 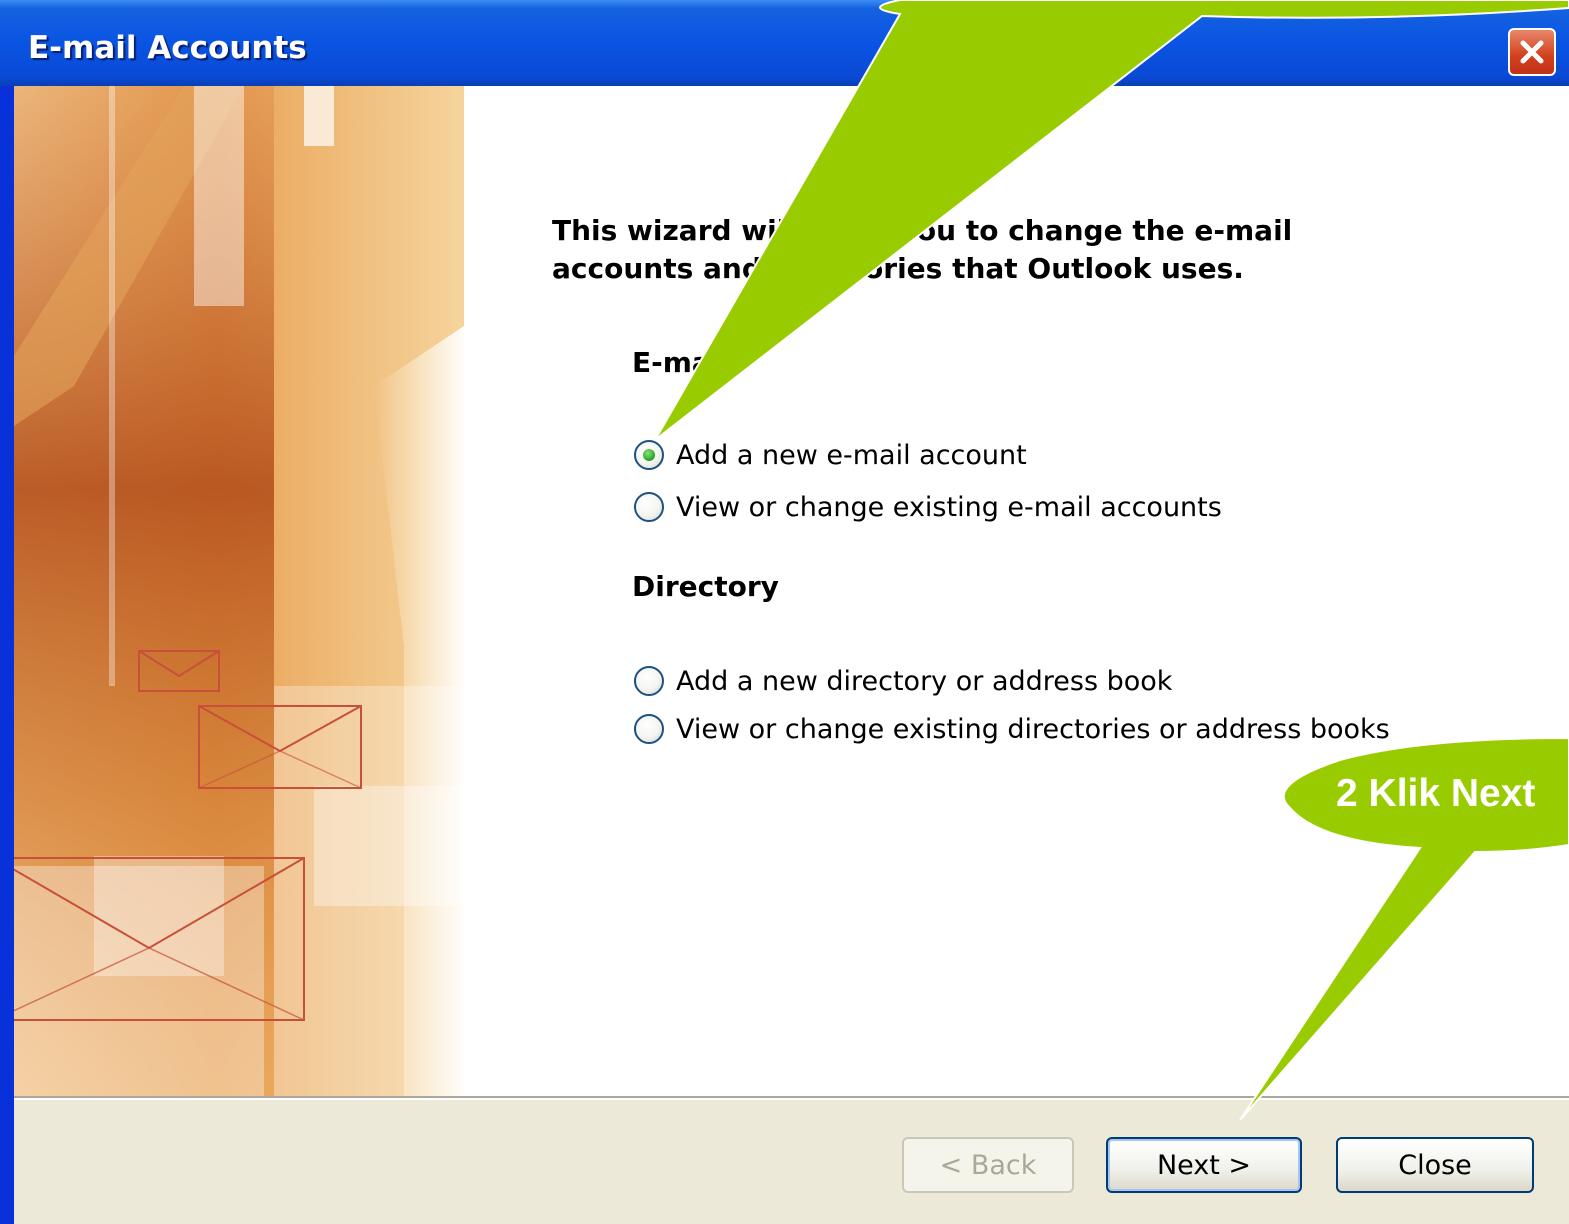 I want to click on radio-dot-icon, so click(x=649, y=455).